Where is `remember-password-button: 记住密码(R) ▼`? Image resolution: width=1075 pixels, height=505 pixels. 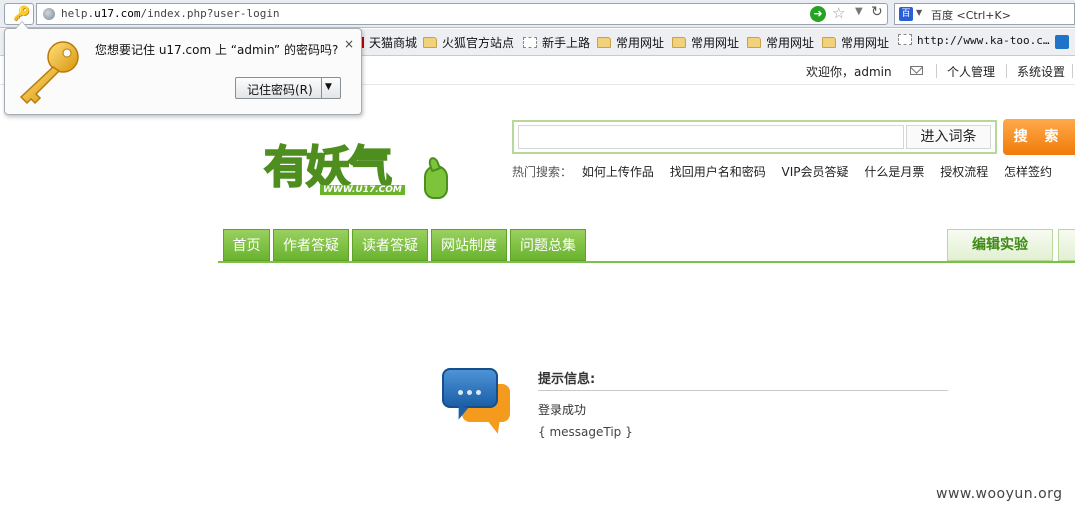
remember-password-button: 记住密码(R) ▼ is located at coordinates (288, 88).